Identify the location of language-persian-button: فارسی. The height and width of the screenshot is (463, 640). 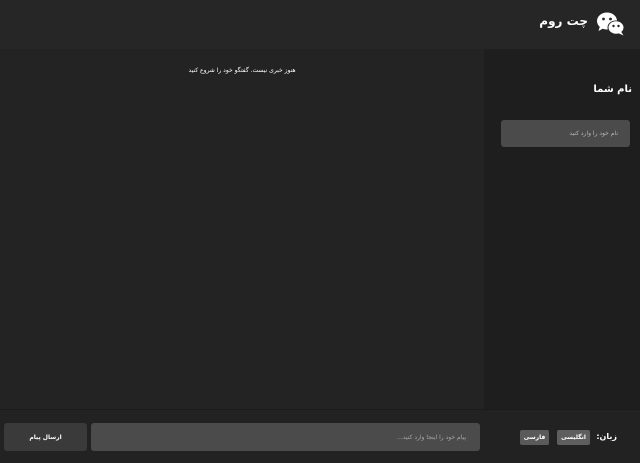
(534, 437).